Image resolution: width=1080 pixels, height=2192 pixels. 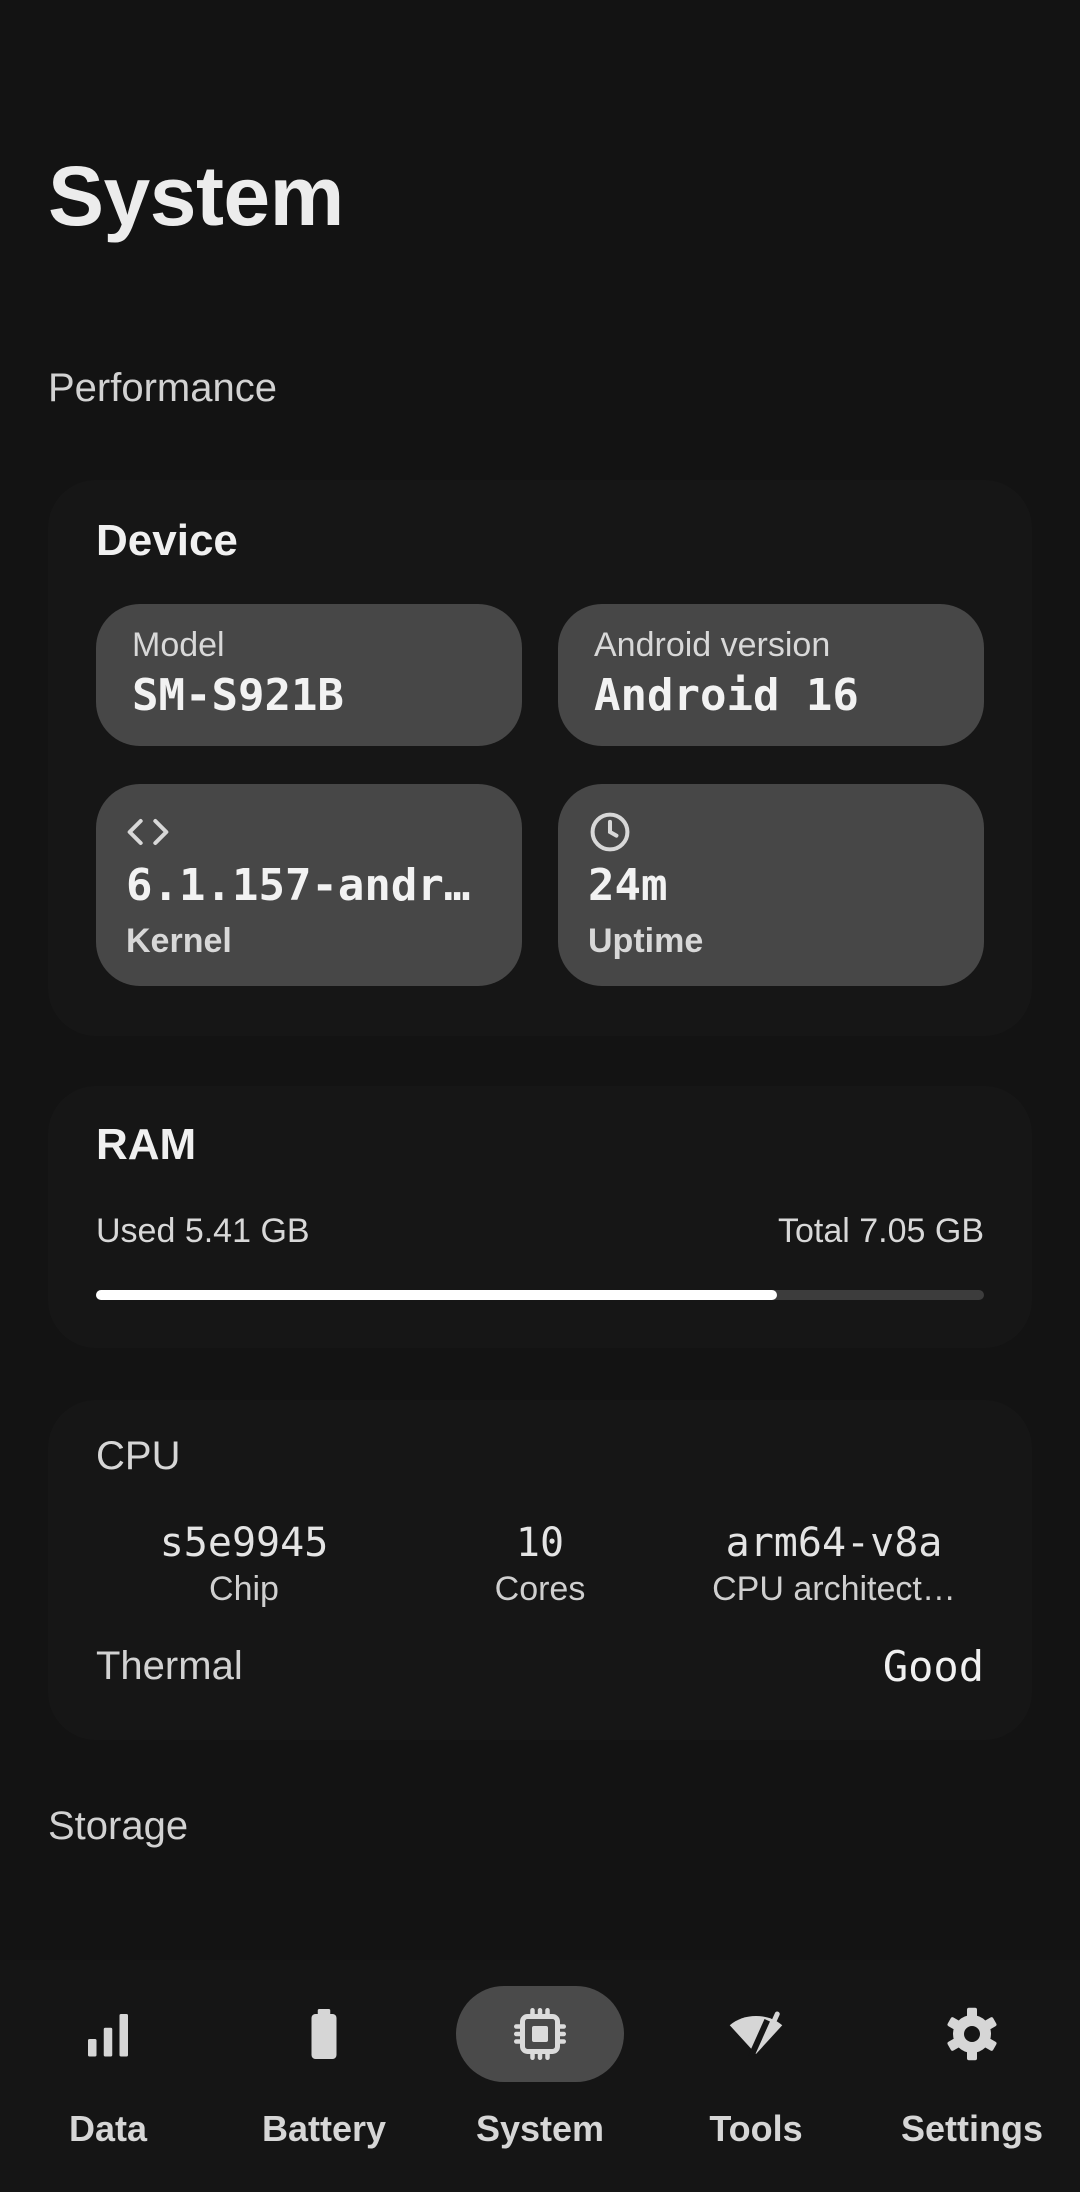 I want to click on chip-icon, so click(x=540, y=2034).